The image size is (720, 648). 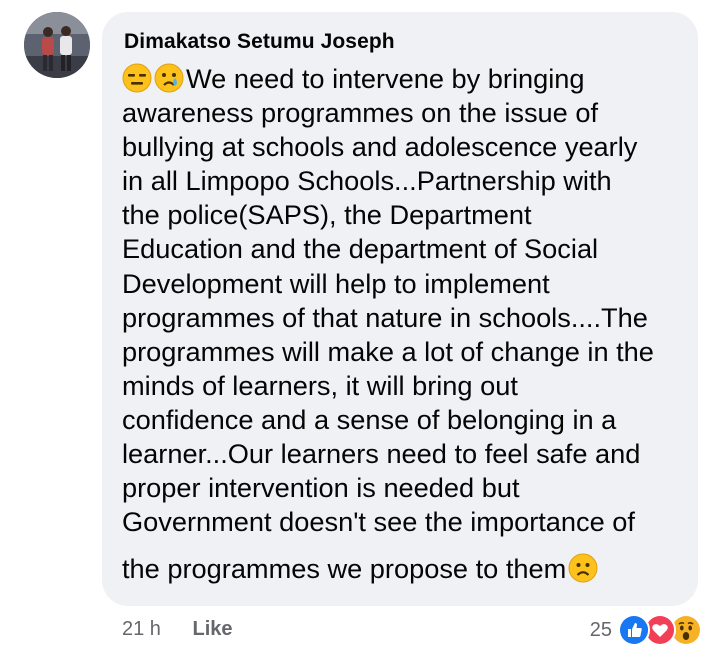 What do you see at coordinates (360, 249) in the screenshot?
I see `comment-line: Education and the department of Social` at bounding box center [360, 249].